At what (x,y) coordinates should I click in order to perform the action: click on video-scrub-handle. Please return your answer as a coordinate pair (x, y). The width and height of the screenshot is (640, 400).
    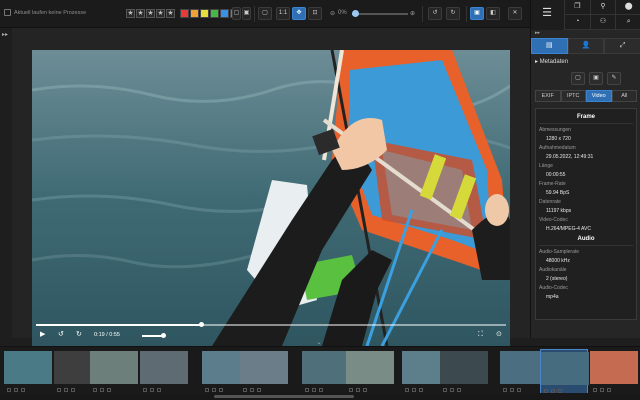
    Looking at the image, I should click on (201, 324).